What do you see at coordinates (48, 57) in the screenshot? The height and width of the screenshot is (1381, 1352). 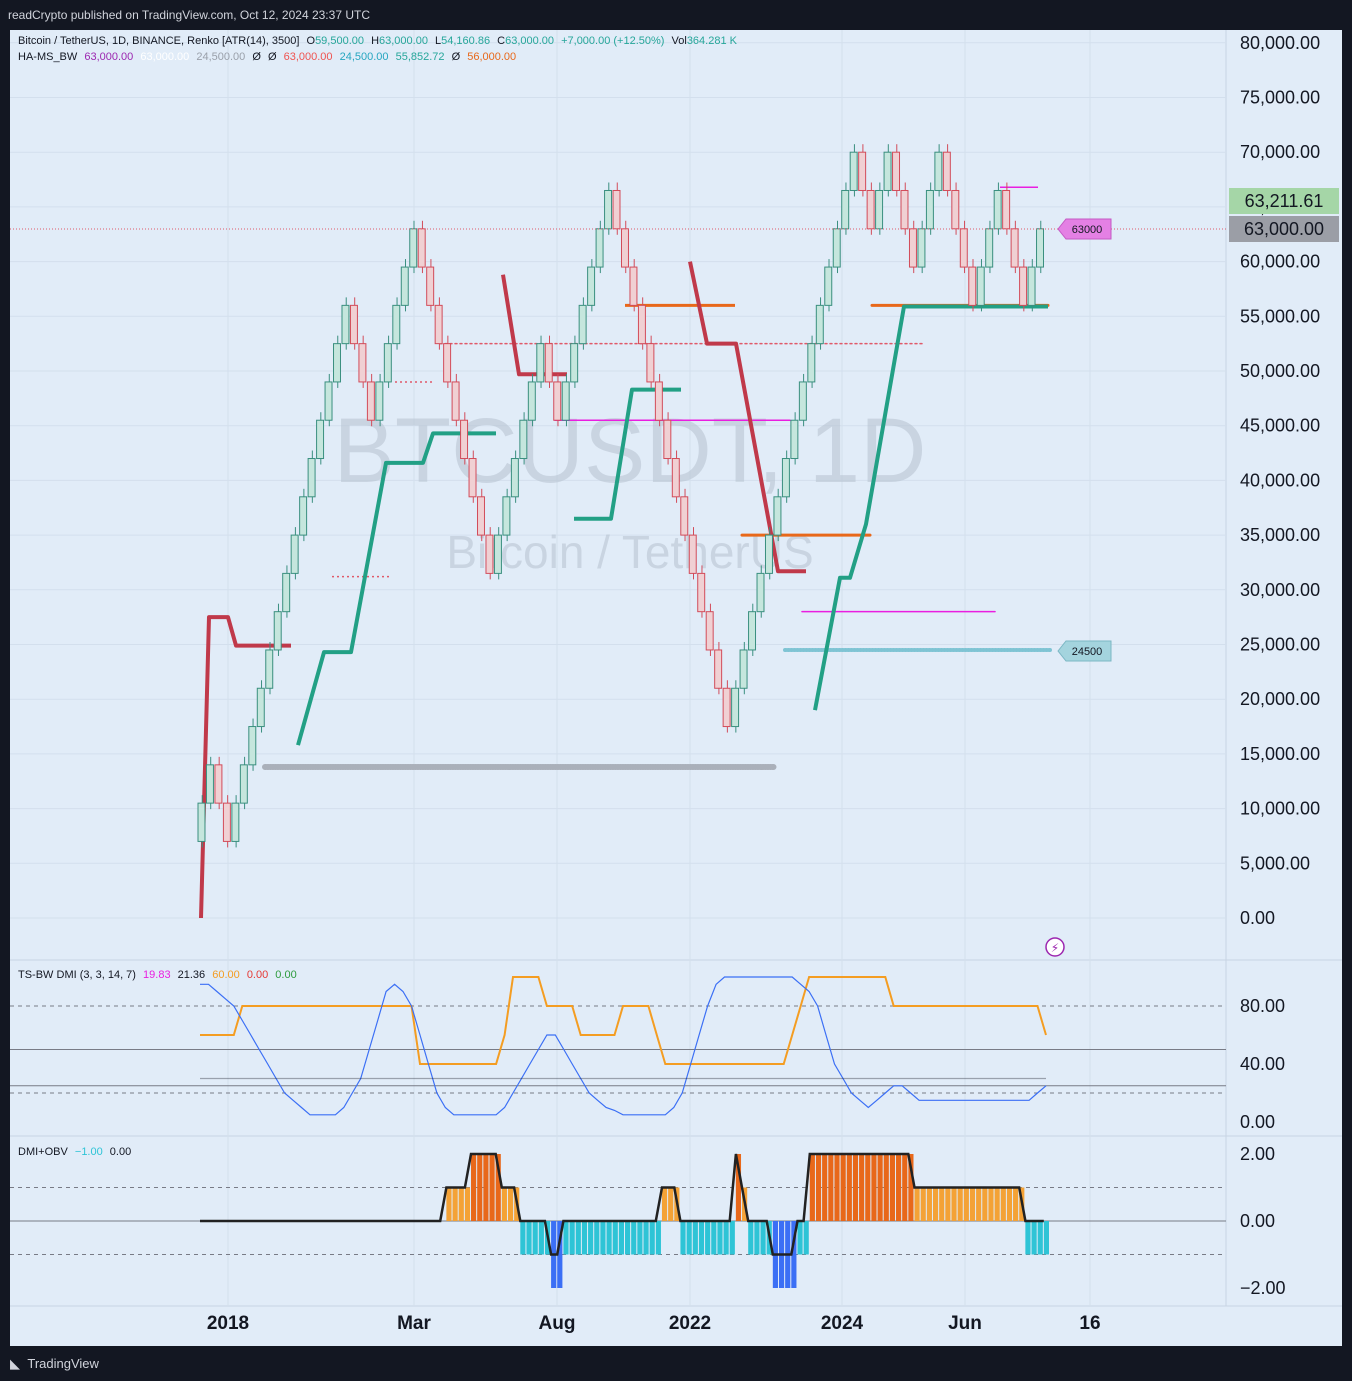 I see `indicator-name: HA-MS_BW` at bounding box center [48, 57].